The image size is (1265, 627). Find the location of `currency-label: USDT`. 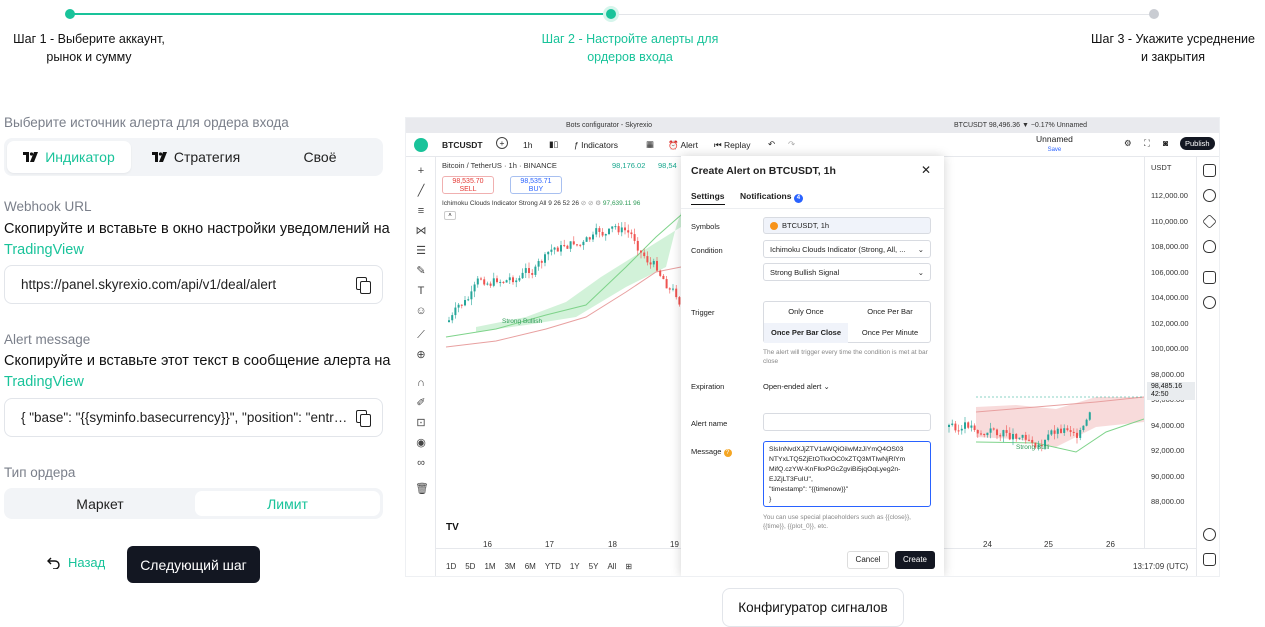

currency-label: USDT is located at coordinates (1161, 167).